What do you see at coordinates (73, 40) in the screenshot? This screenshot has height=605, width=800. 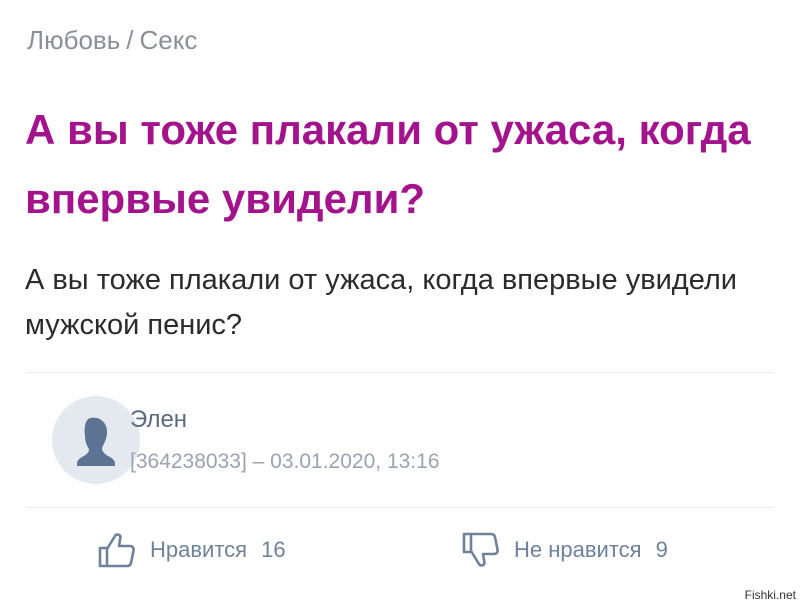 I see `breadcrumb-category: Любовь` at bounding box center [73, 40].